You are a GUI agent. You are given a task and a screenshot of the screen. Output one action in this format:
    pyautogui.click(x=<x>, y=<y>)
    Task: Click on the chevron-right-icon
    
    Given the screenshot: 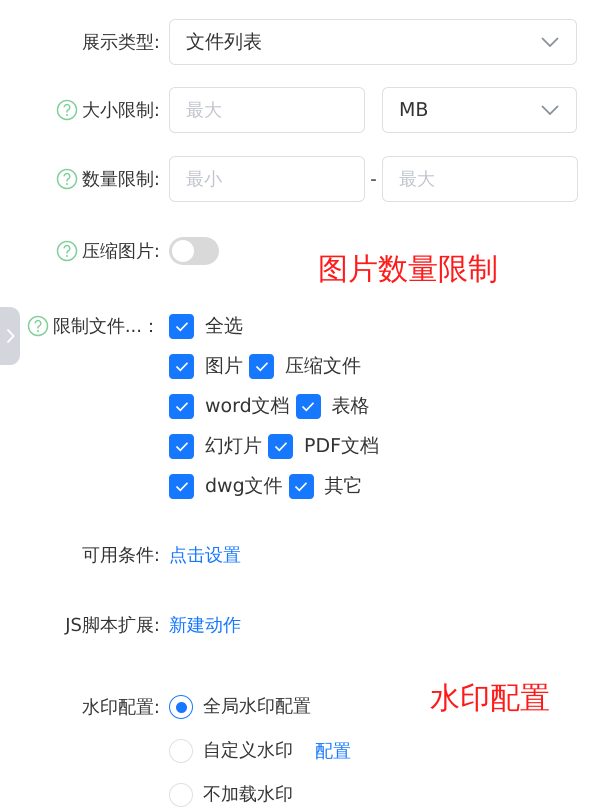 What is the action you would take?
    pyautogui.click(x=10, y=336)
    